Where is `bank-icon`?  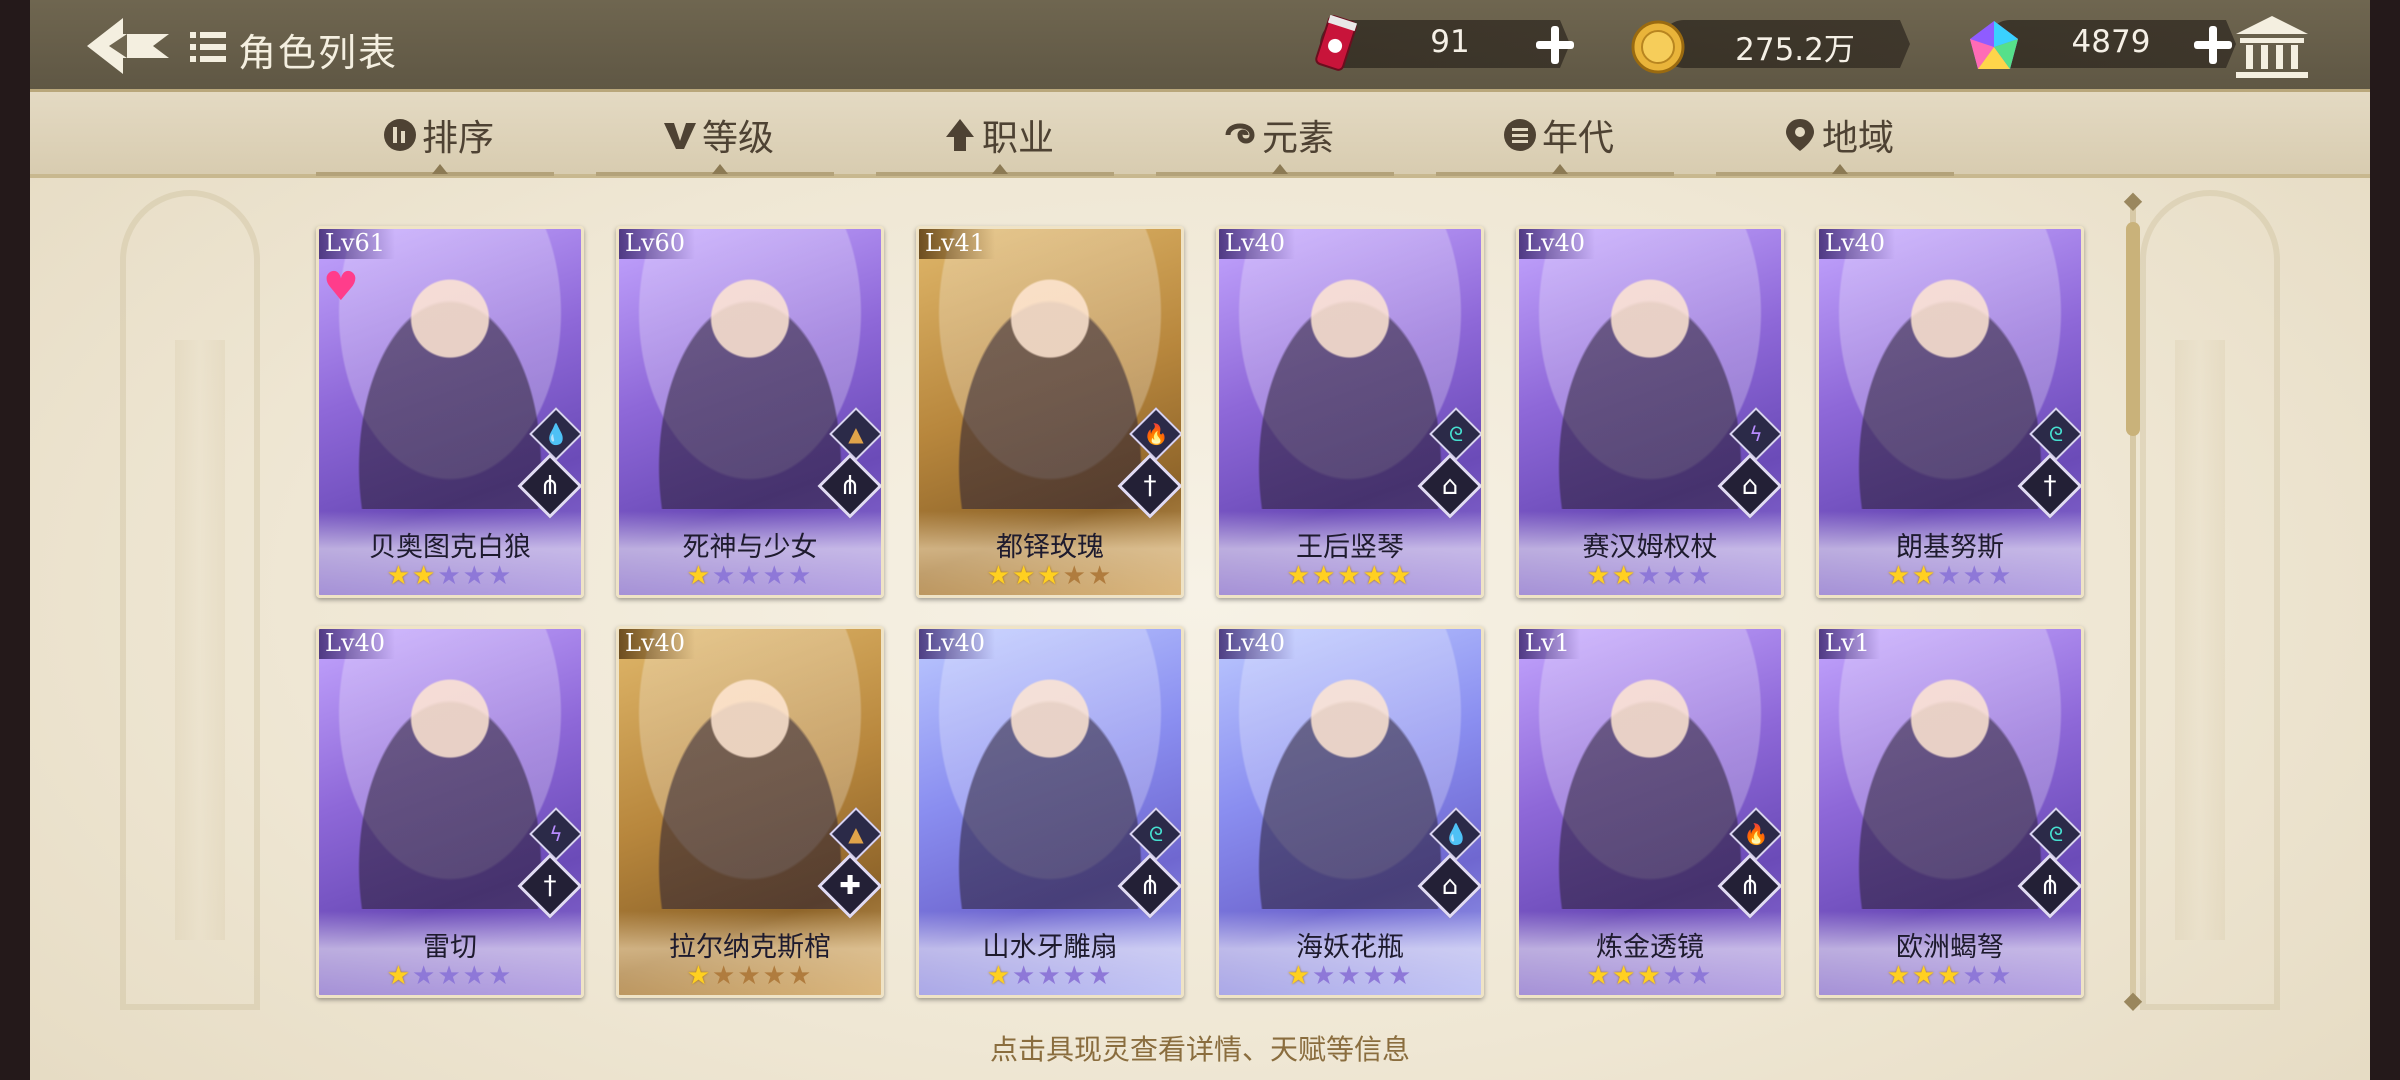
bank-icon is located at coordinates (2272, 47).